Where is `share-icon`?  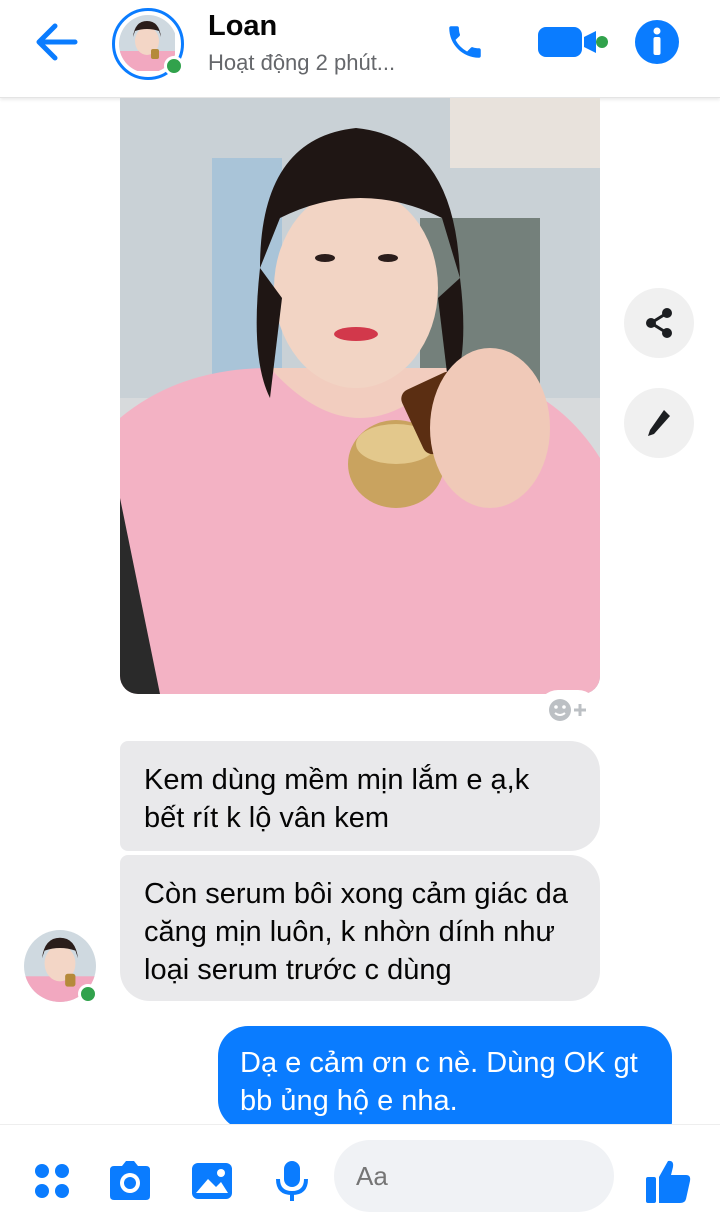
share-icon is located at coordinates (659, 323).